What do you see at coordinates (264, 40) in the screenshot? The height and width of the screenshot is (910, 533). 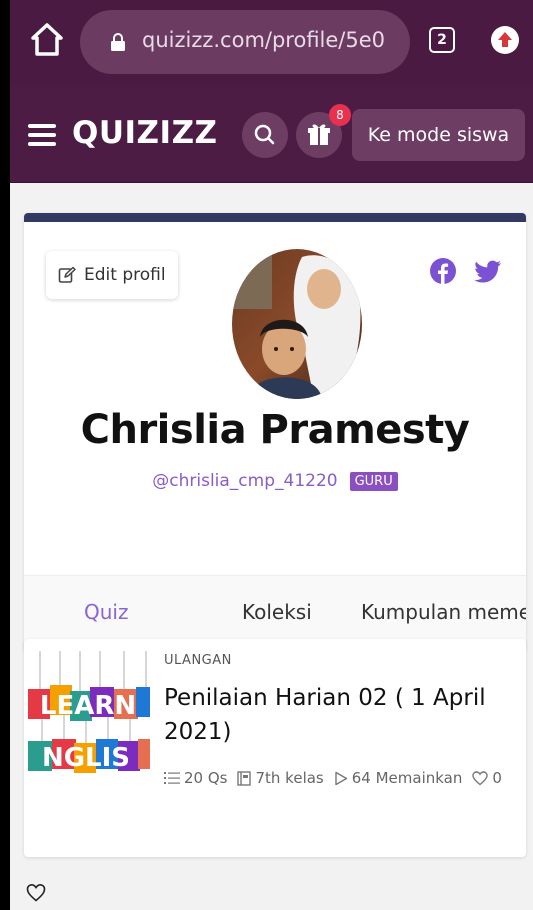 I see `url-text: quizizz.com/profile/5e0` at bounding box center [264, 40].